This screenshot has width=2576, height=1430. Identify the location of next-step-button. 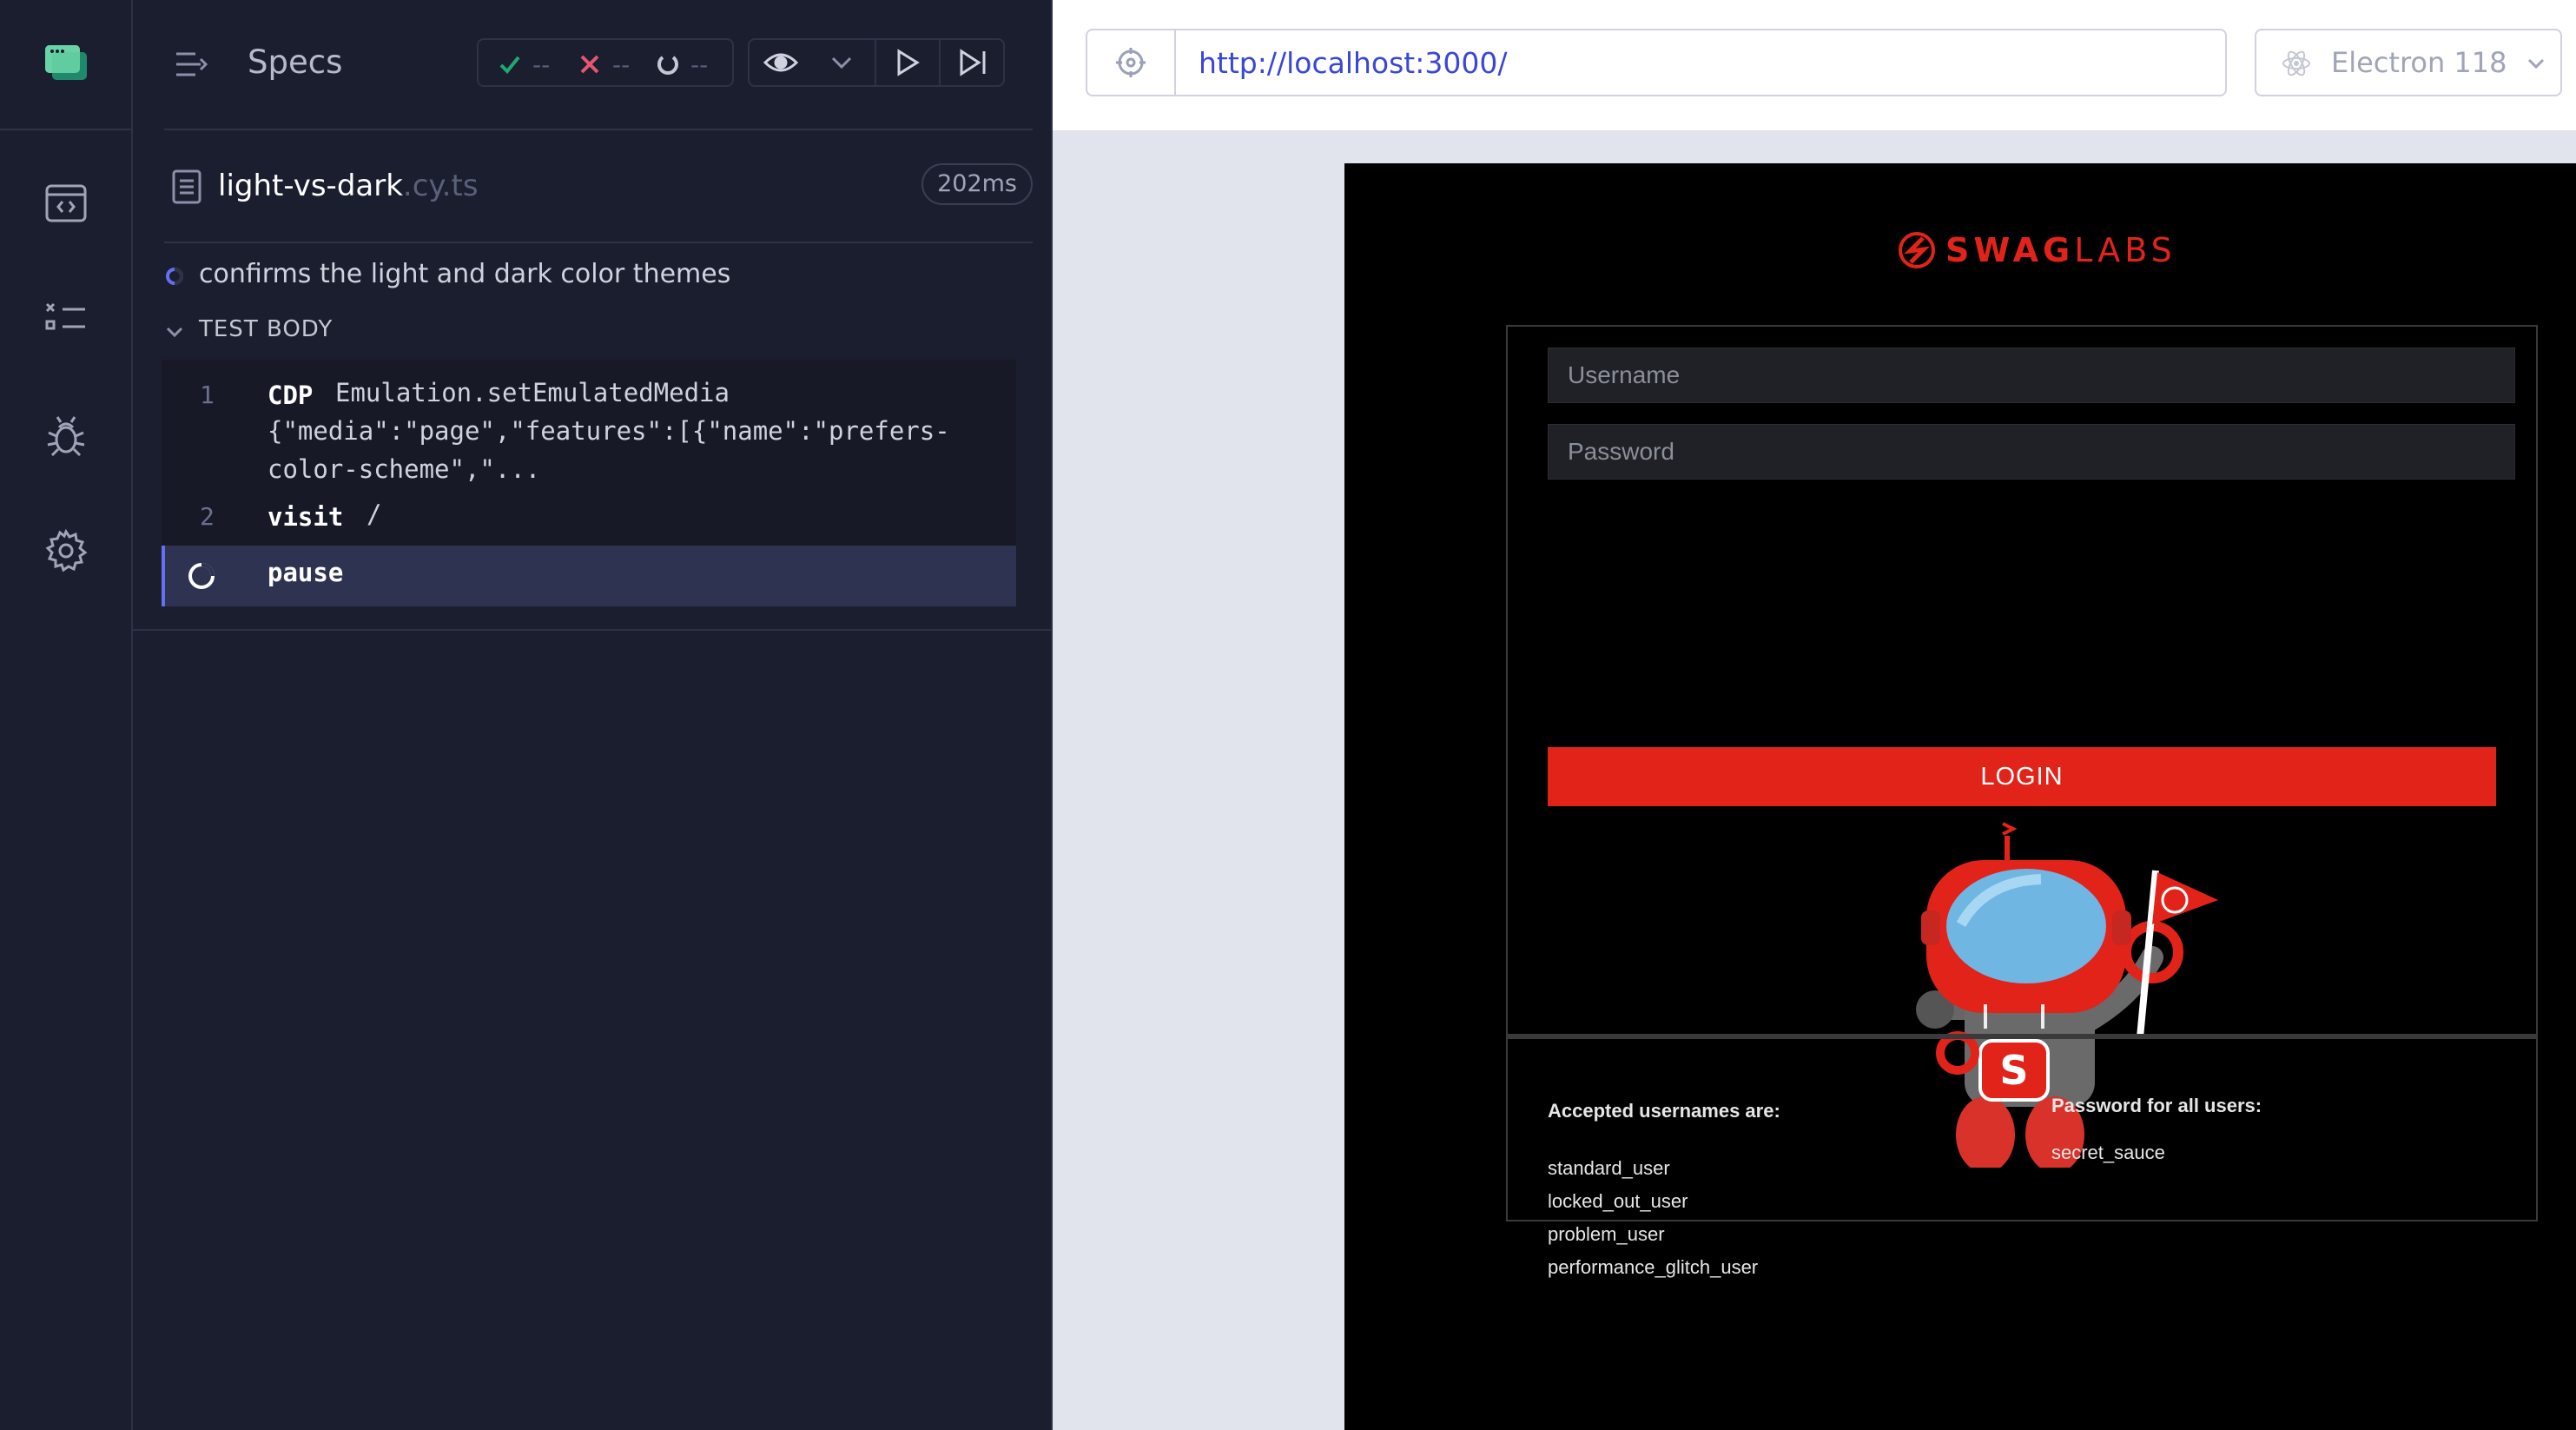
(972, 62).